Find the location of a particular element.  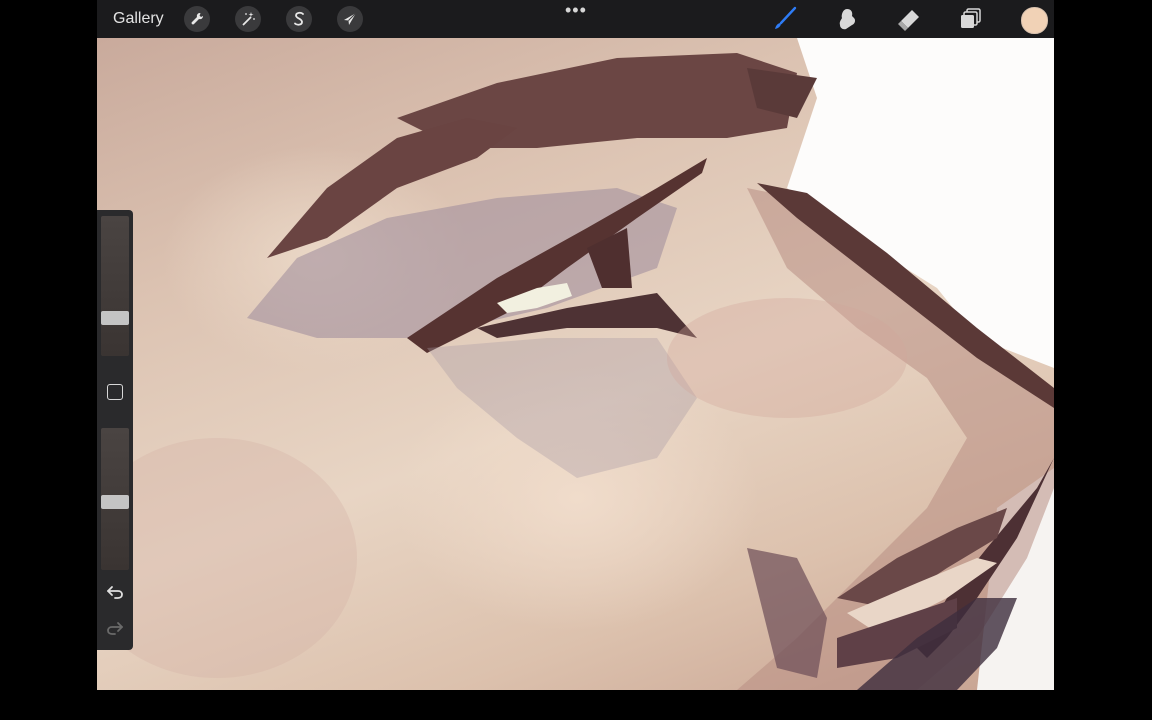

color-picker-button is located at coordinates (1034, 20).